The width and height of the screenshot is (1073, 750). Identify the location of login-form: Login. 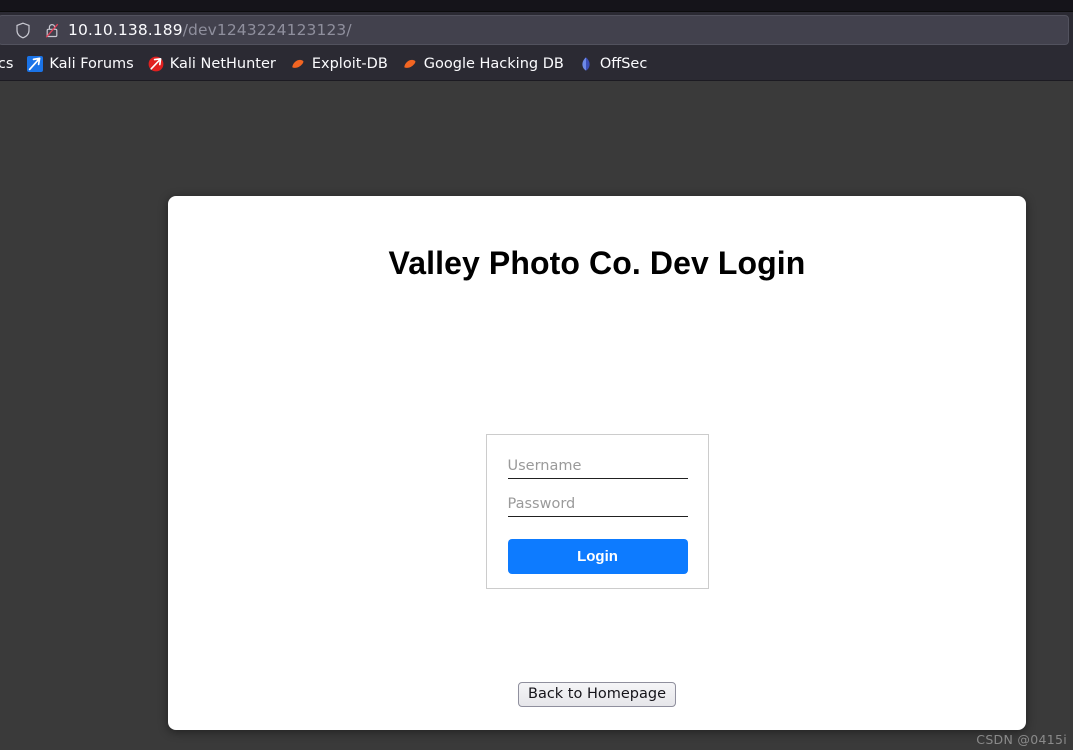
(597, 511).